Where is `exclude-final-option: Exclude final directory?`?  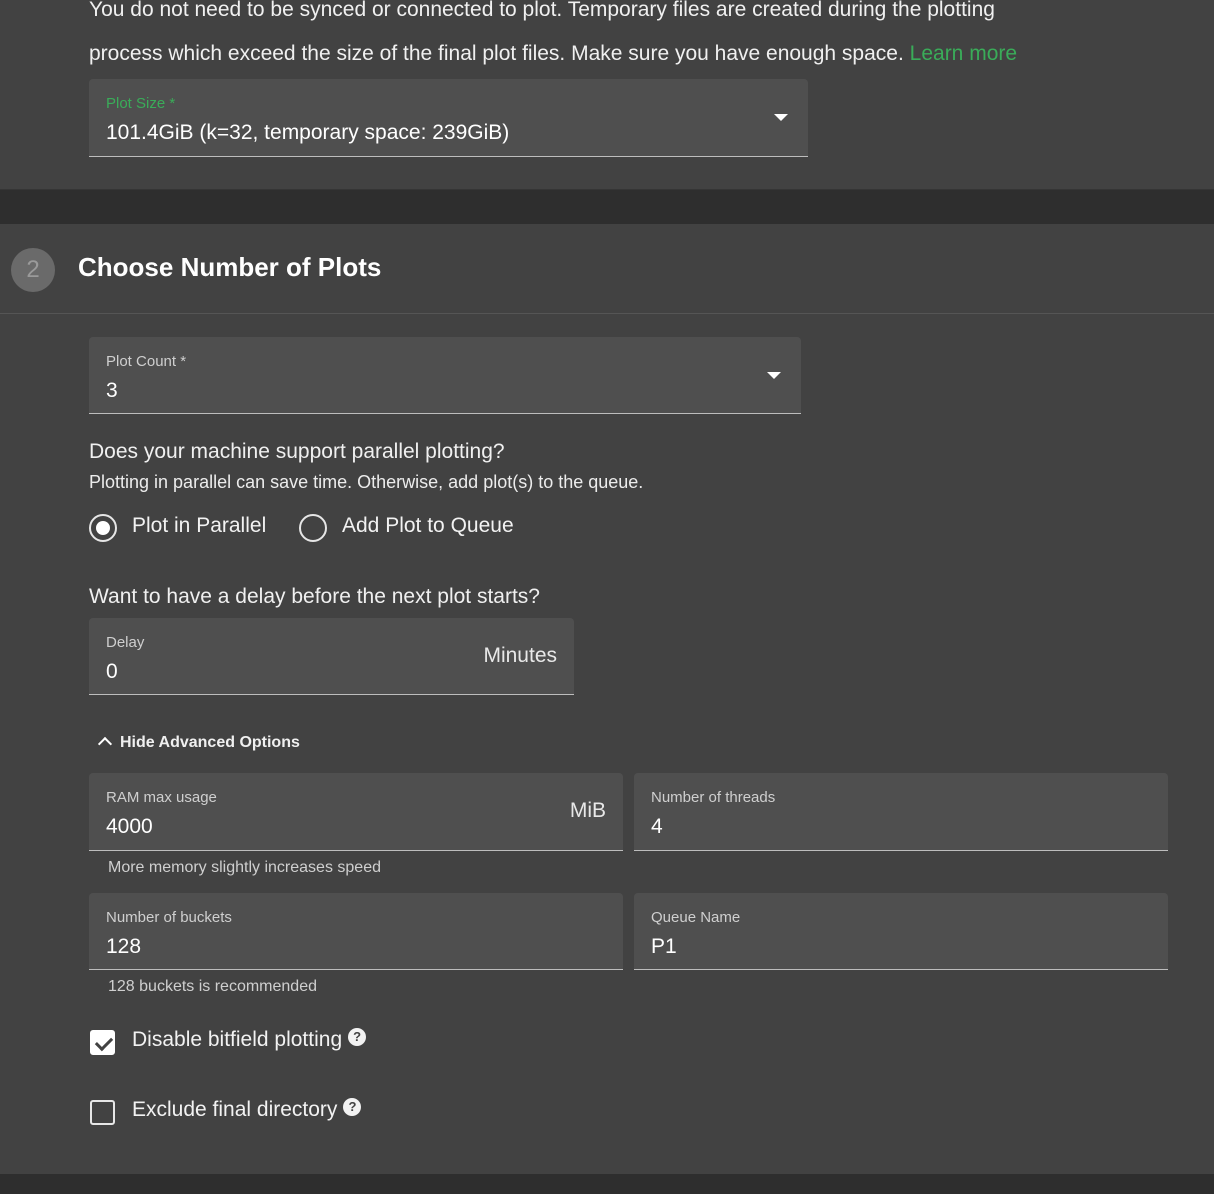 exclude-final-option: Exclude final directory? is located at coordinates (247, 1110).